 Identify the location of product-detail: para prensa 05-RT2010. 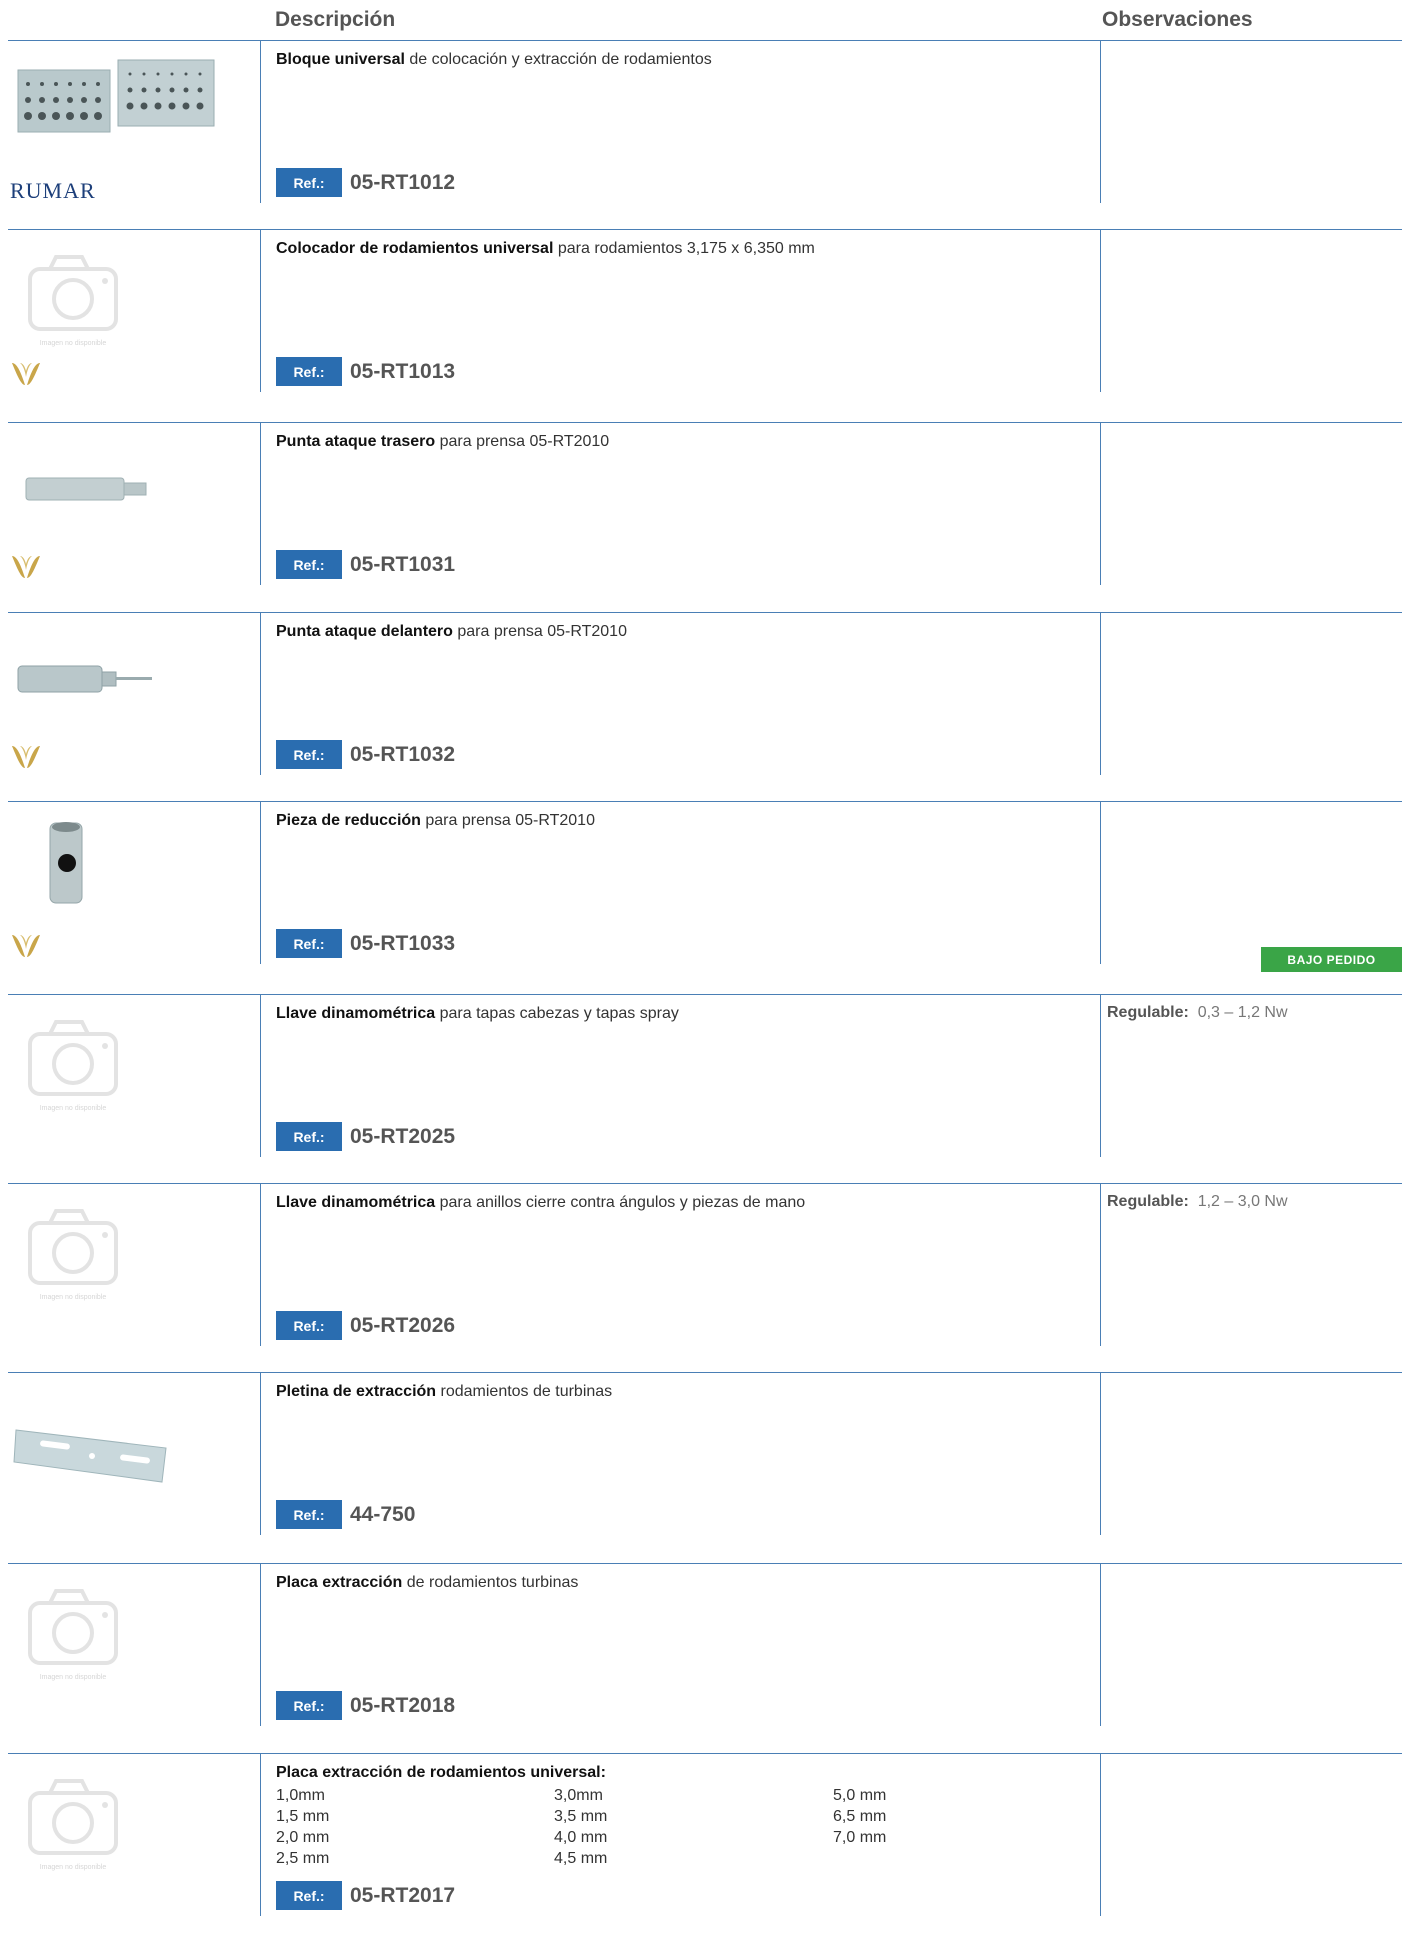
(522, 441).